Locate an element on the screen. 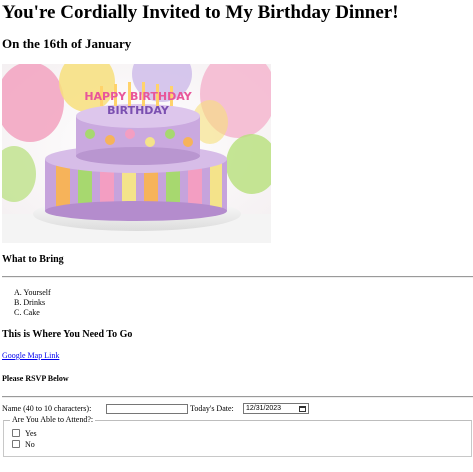  attend-fieldset is located at coordinates (237, 438).